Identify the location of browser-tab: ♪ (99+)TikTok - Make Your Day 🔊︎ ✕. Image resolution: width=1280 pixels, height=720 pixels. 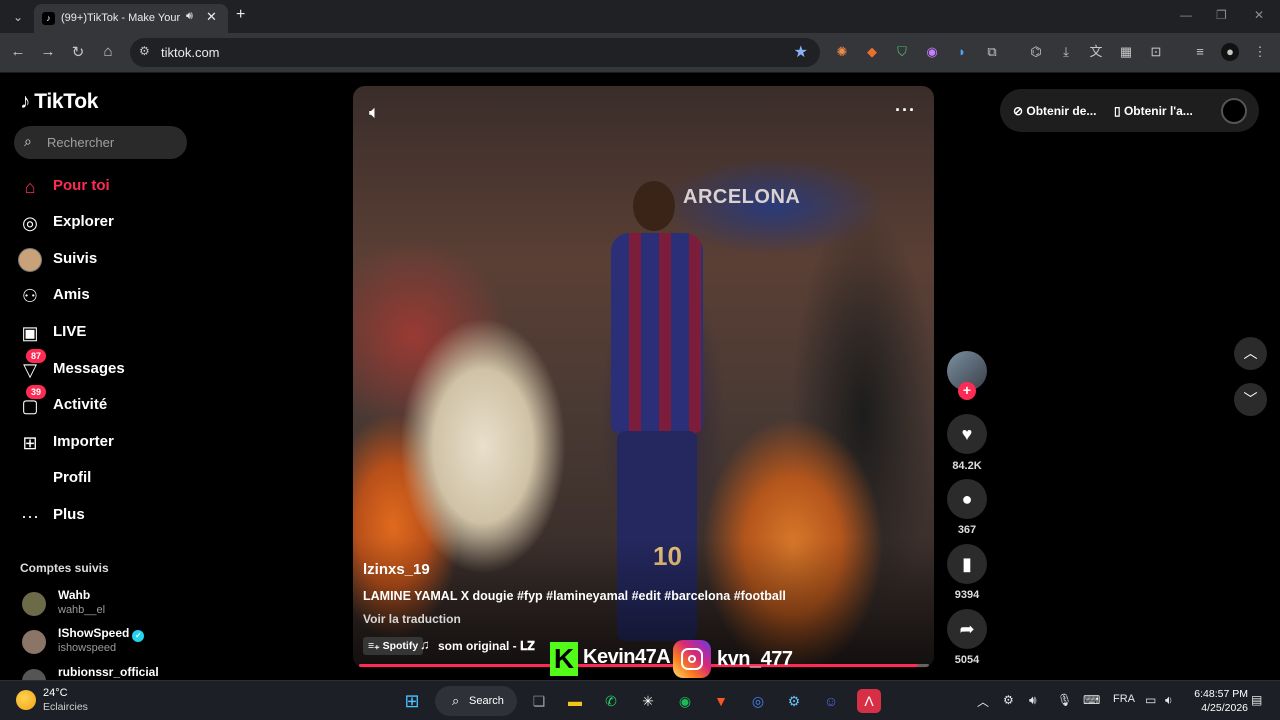
(131, 18).